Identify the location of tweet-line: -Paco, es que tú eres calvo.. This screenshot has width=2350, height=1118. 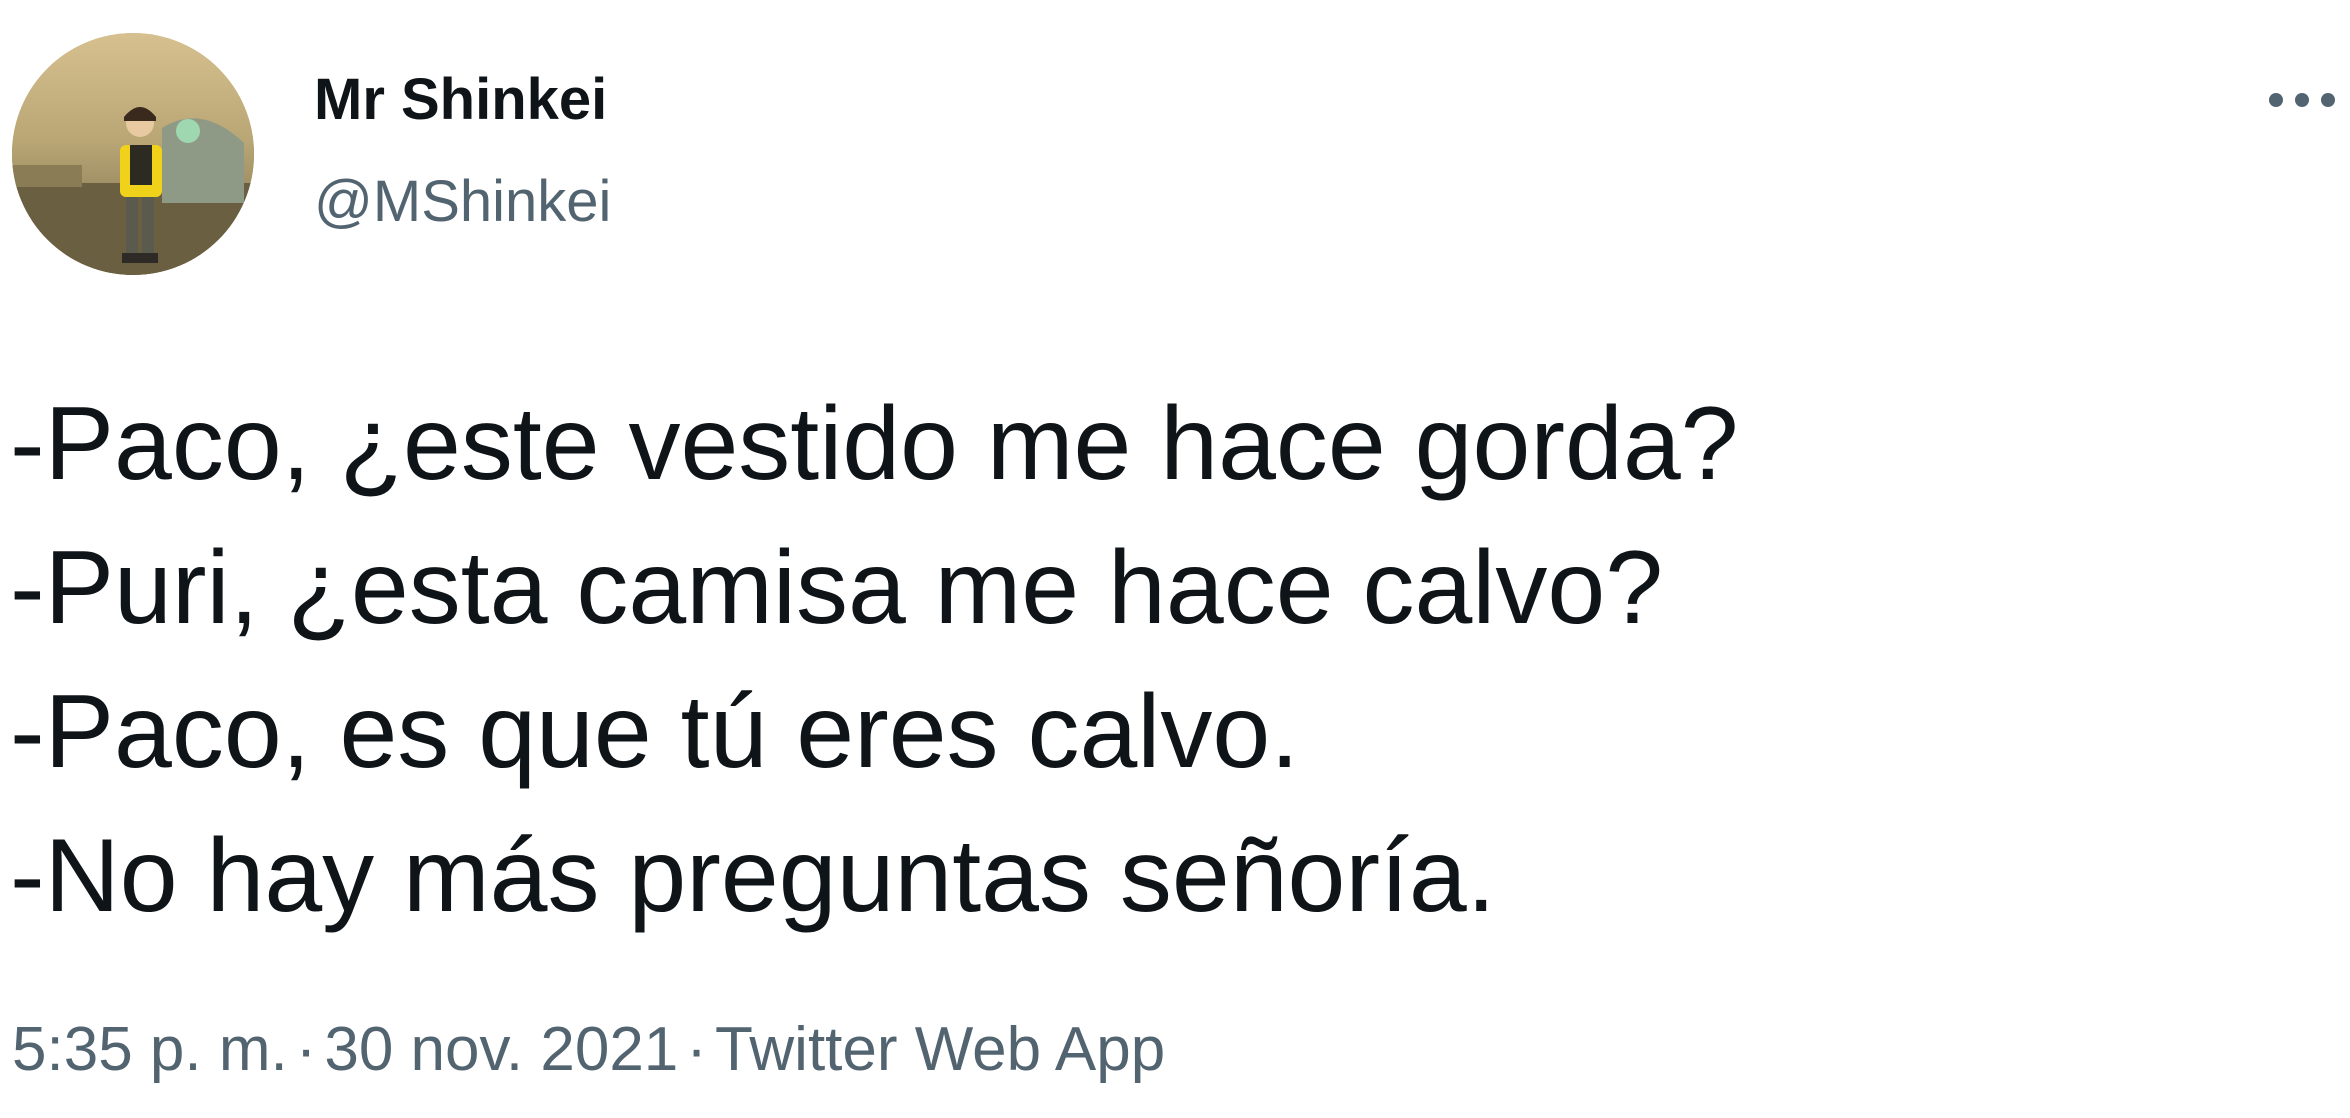
(655, 732).